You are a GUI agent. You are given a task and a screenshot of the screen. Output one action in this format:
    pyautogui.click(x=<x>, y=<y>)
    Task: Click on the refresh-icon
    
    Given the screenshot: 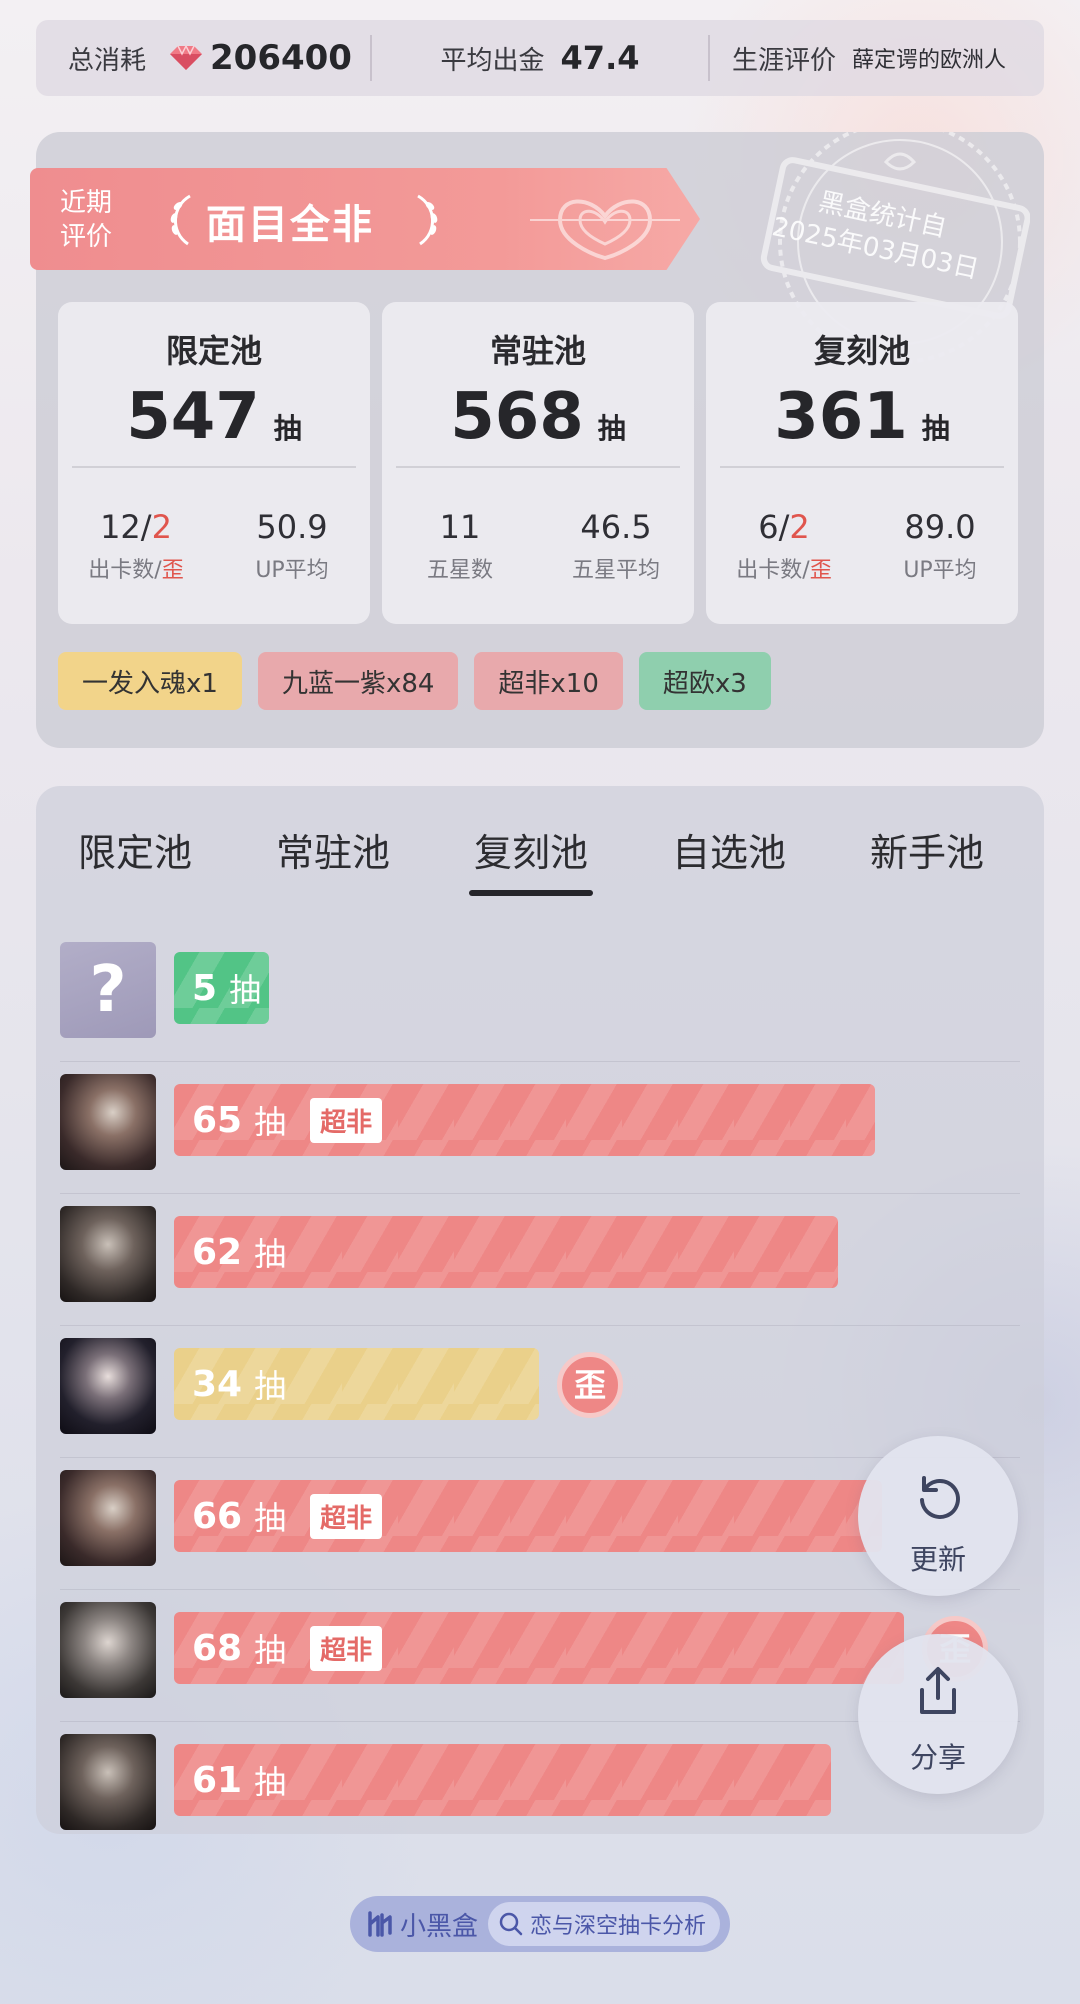 What is the action you would take?
    pyautogui.click(x=940, y=1497)
    